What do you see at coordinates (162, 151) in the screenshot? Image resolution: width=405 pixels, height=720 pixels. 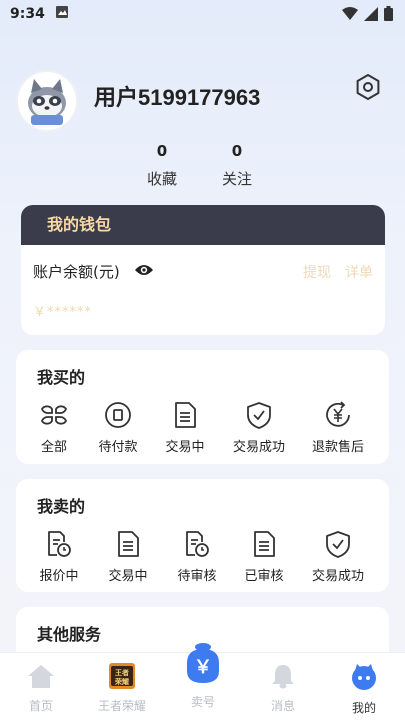 I see `favorites-count: 0` at bounding box center [162, 151].